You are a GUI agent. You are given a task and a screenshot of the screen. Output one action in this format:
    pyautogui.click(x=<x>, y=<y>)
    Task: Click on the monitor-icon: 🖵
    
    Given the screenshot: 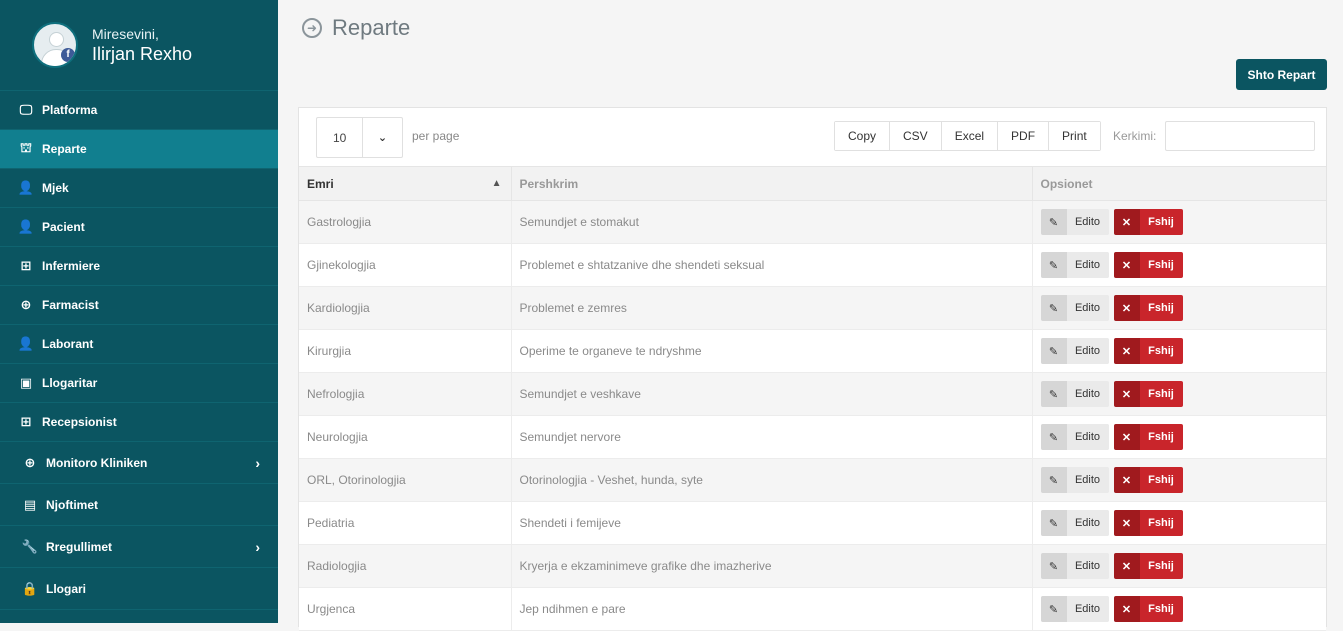 What is the action you would take?
    pyautogui.click(x=26, y=109)
    